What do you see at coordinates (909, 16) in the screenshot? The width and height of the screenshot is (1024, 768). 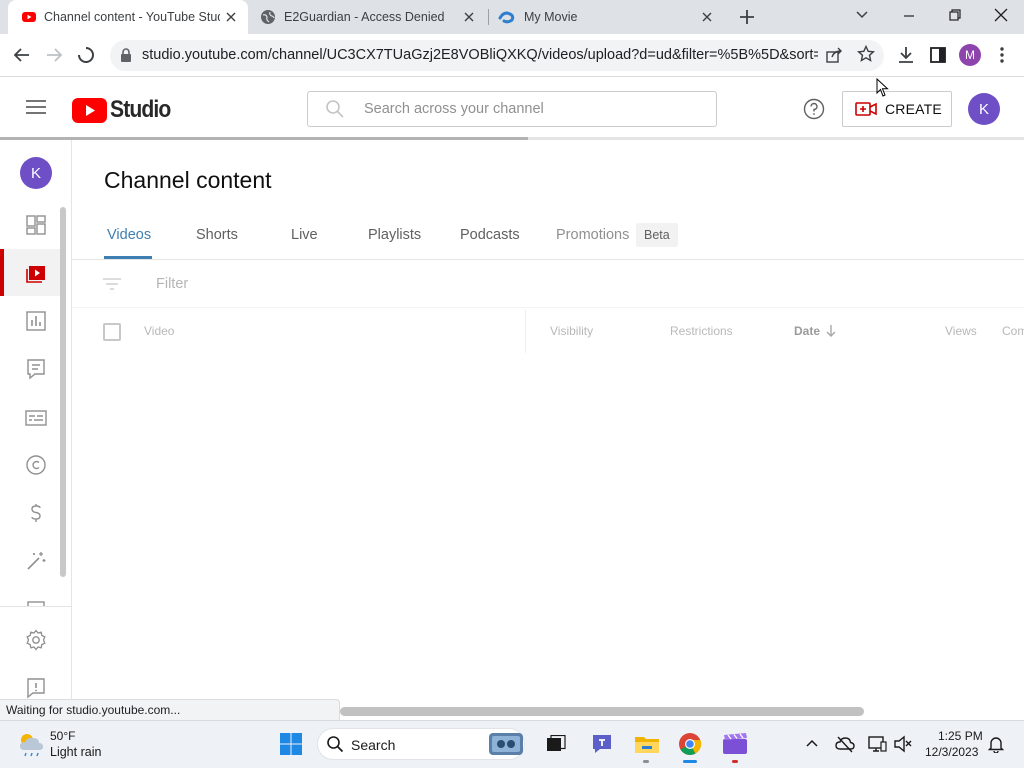 I see `minimize-icon` at bounding box center [909, 16].